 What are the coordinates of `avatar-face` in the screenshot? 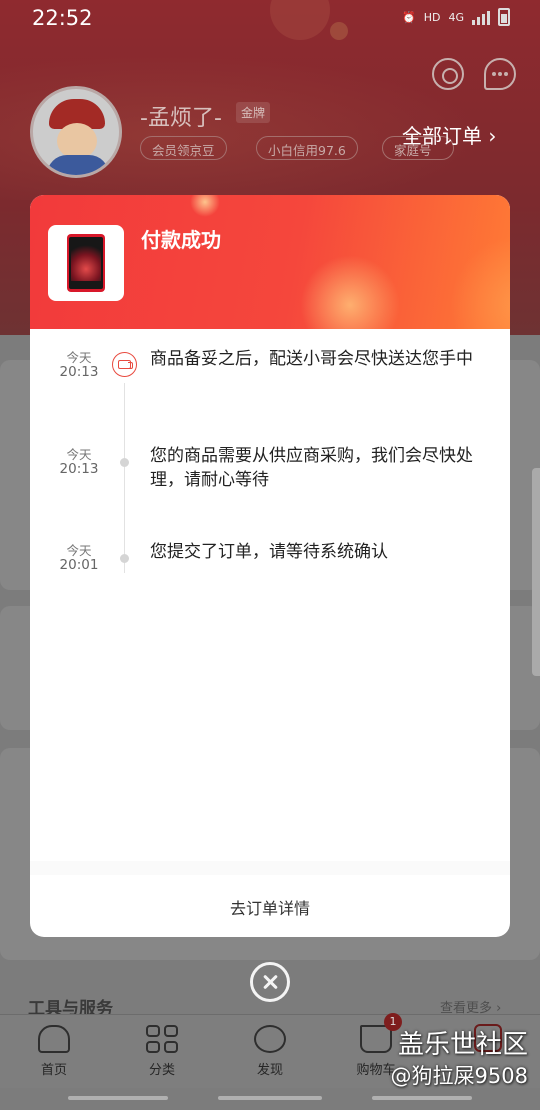 It's located at (77, 141).